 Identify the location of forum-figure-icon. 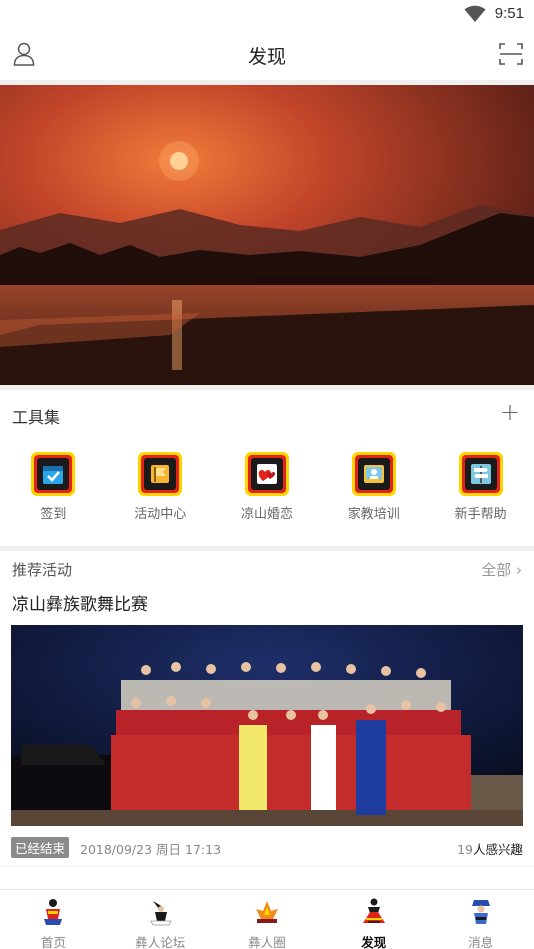
(161, 913).